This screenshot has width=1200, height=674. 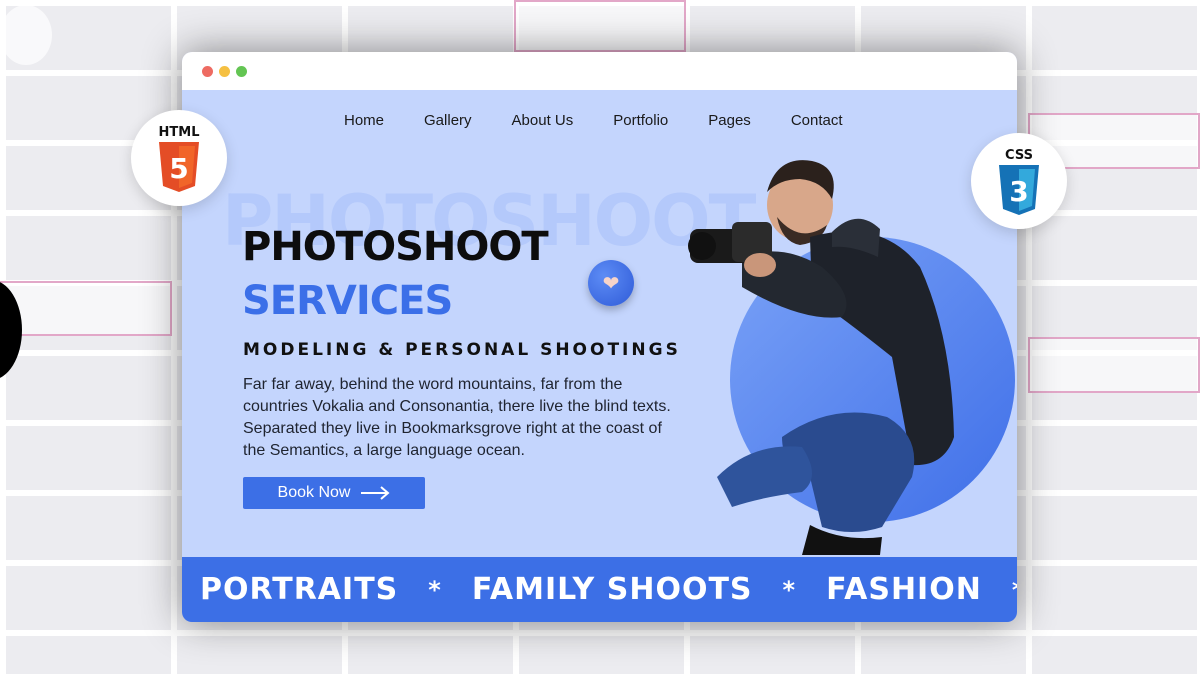 I want to click on hero-title: PHOTOSHOOT, so click(x=395, y=247).